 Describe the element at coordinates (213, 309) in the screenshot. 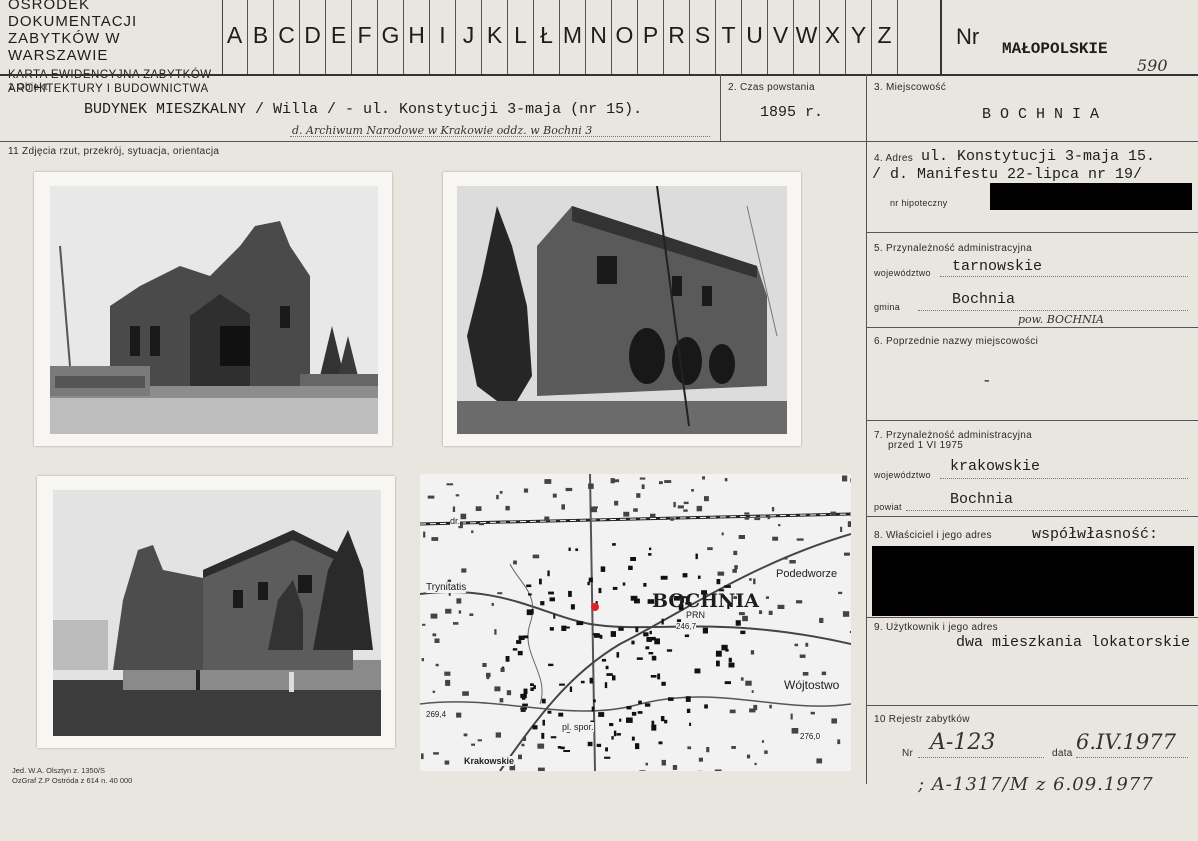

I see `photo-villa-front` at that location.